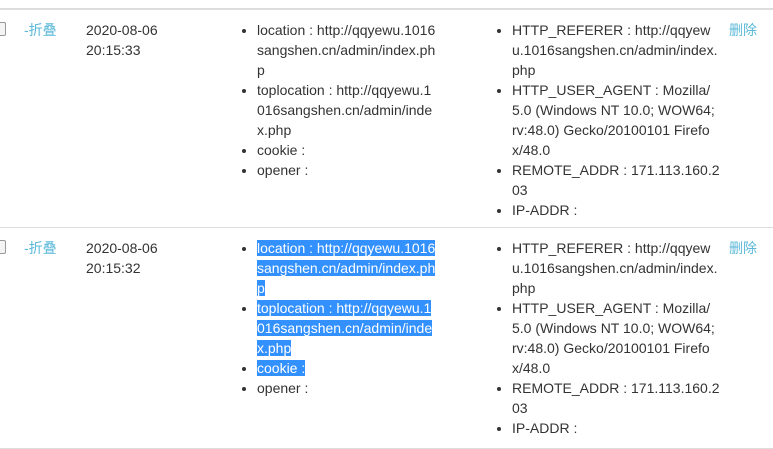  Describe the element at coordinates (131, 258) in the screenshot. I see `record-datetime: 2020-08-06 20:15:32` at that location.